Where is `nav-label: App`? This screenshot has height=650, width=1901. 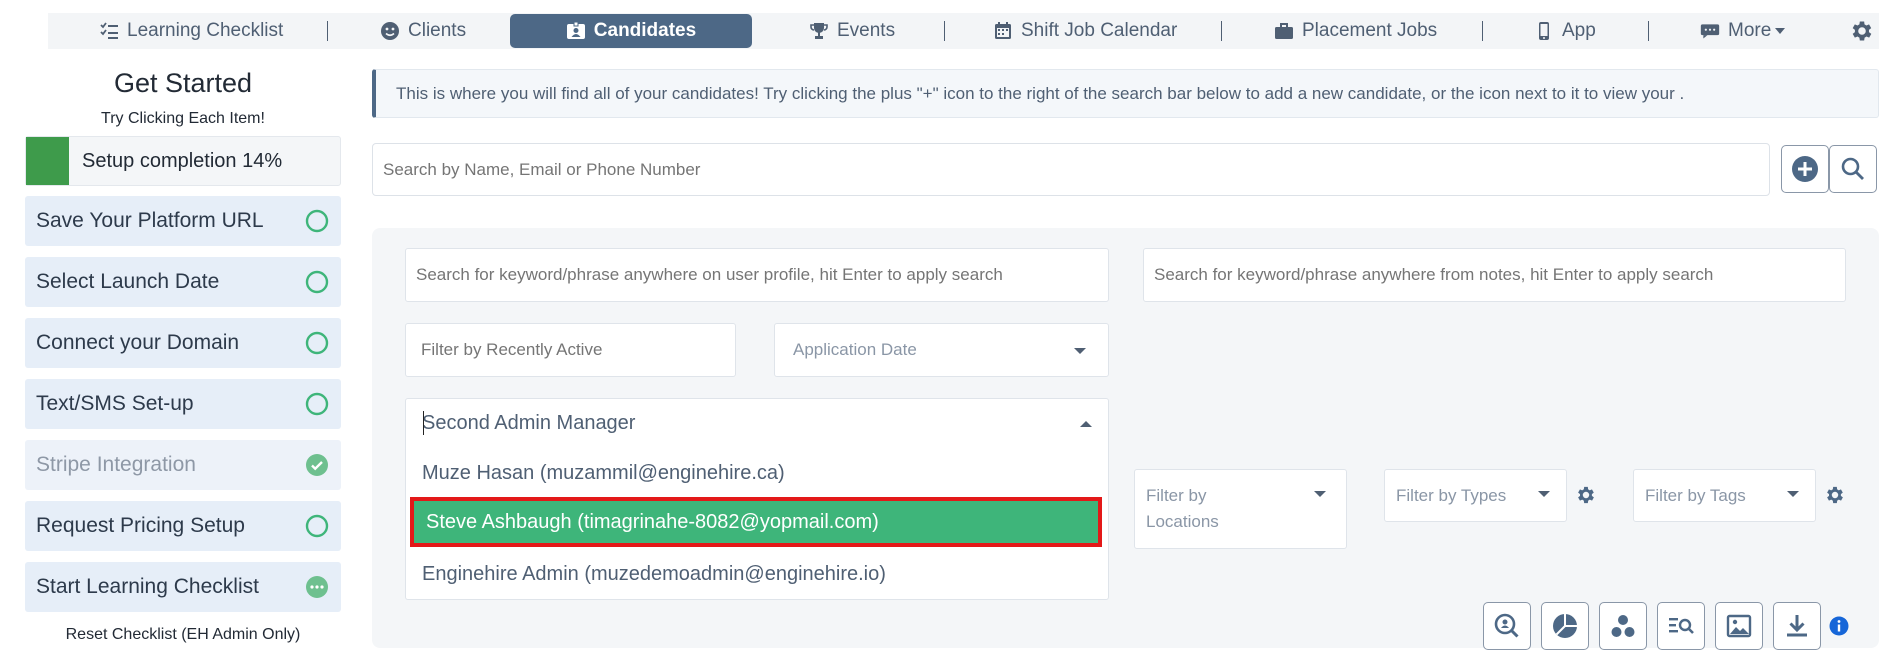 nav-label: App is located at coordinates (1579, 30).